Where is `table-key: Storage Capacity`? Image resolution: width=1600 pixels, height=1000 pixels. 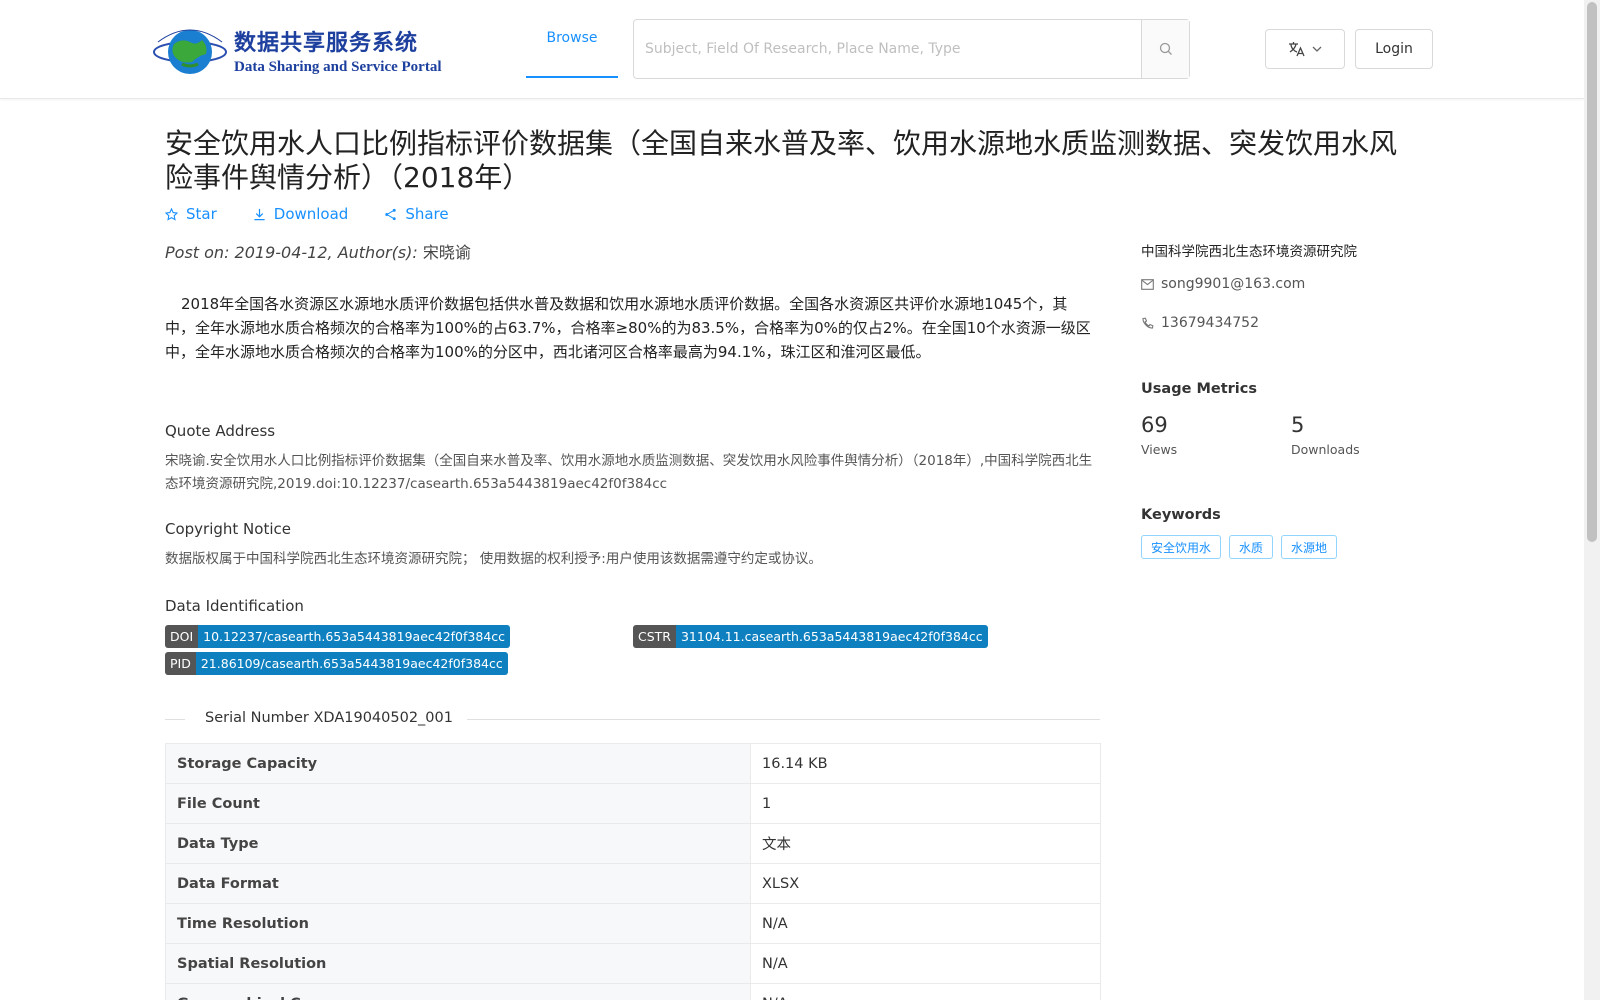 table-key: Storage Capacity is located at coordinates (458, 763).